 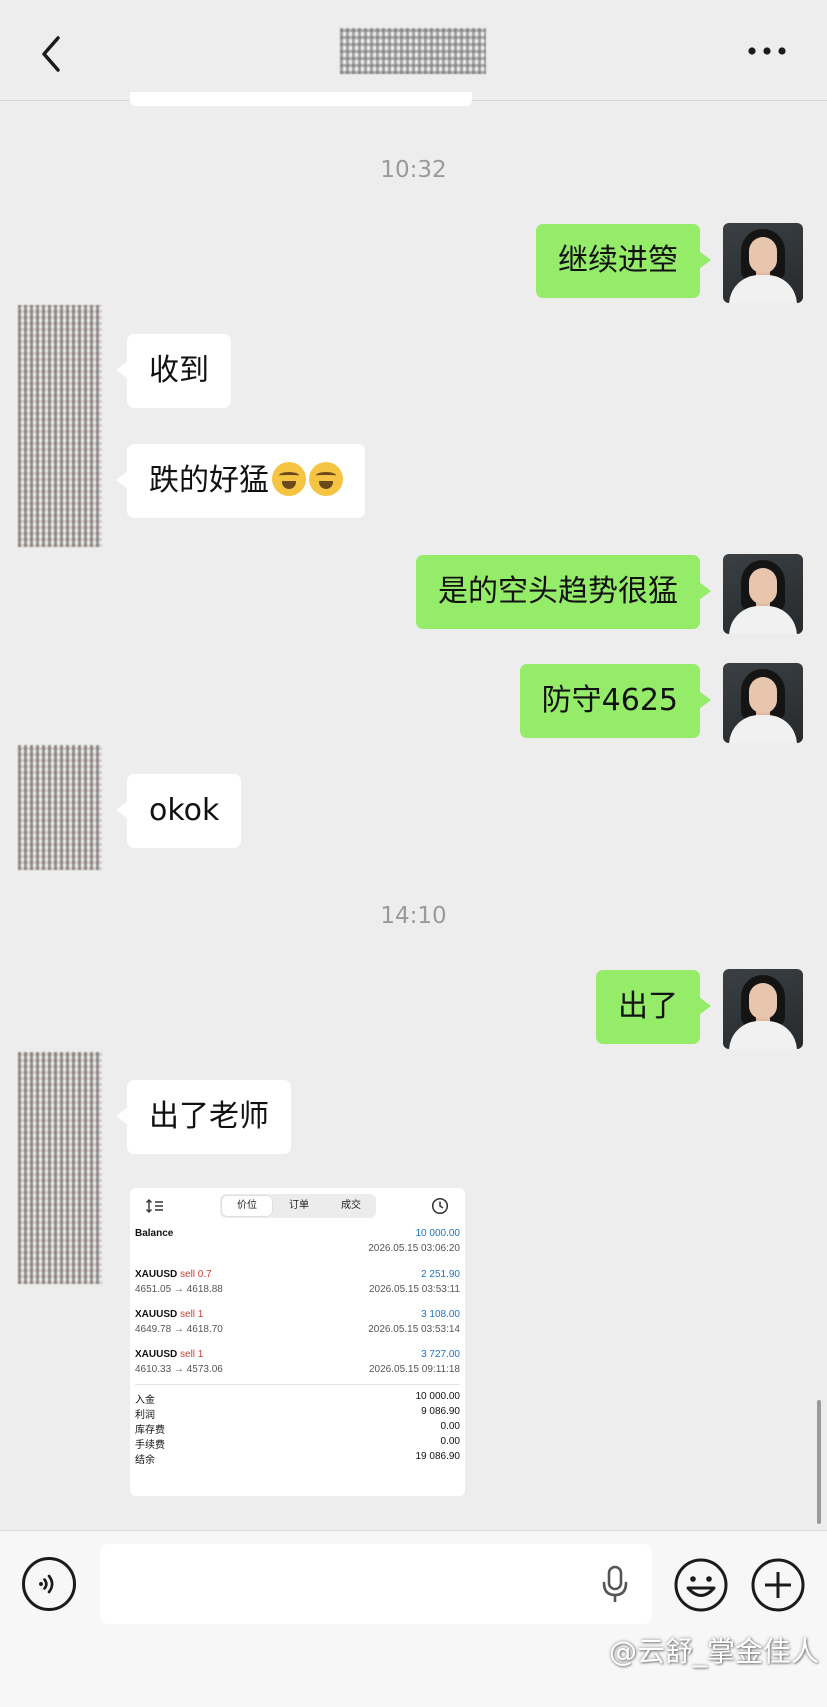 What do you see at coordinates (414, 1369) in the screenshot?
I see `deal-time: 2026.05.15 09:11:18` at bounding box center [414, 1369].